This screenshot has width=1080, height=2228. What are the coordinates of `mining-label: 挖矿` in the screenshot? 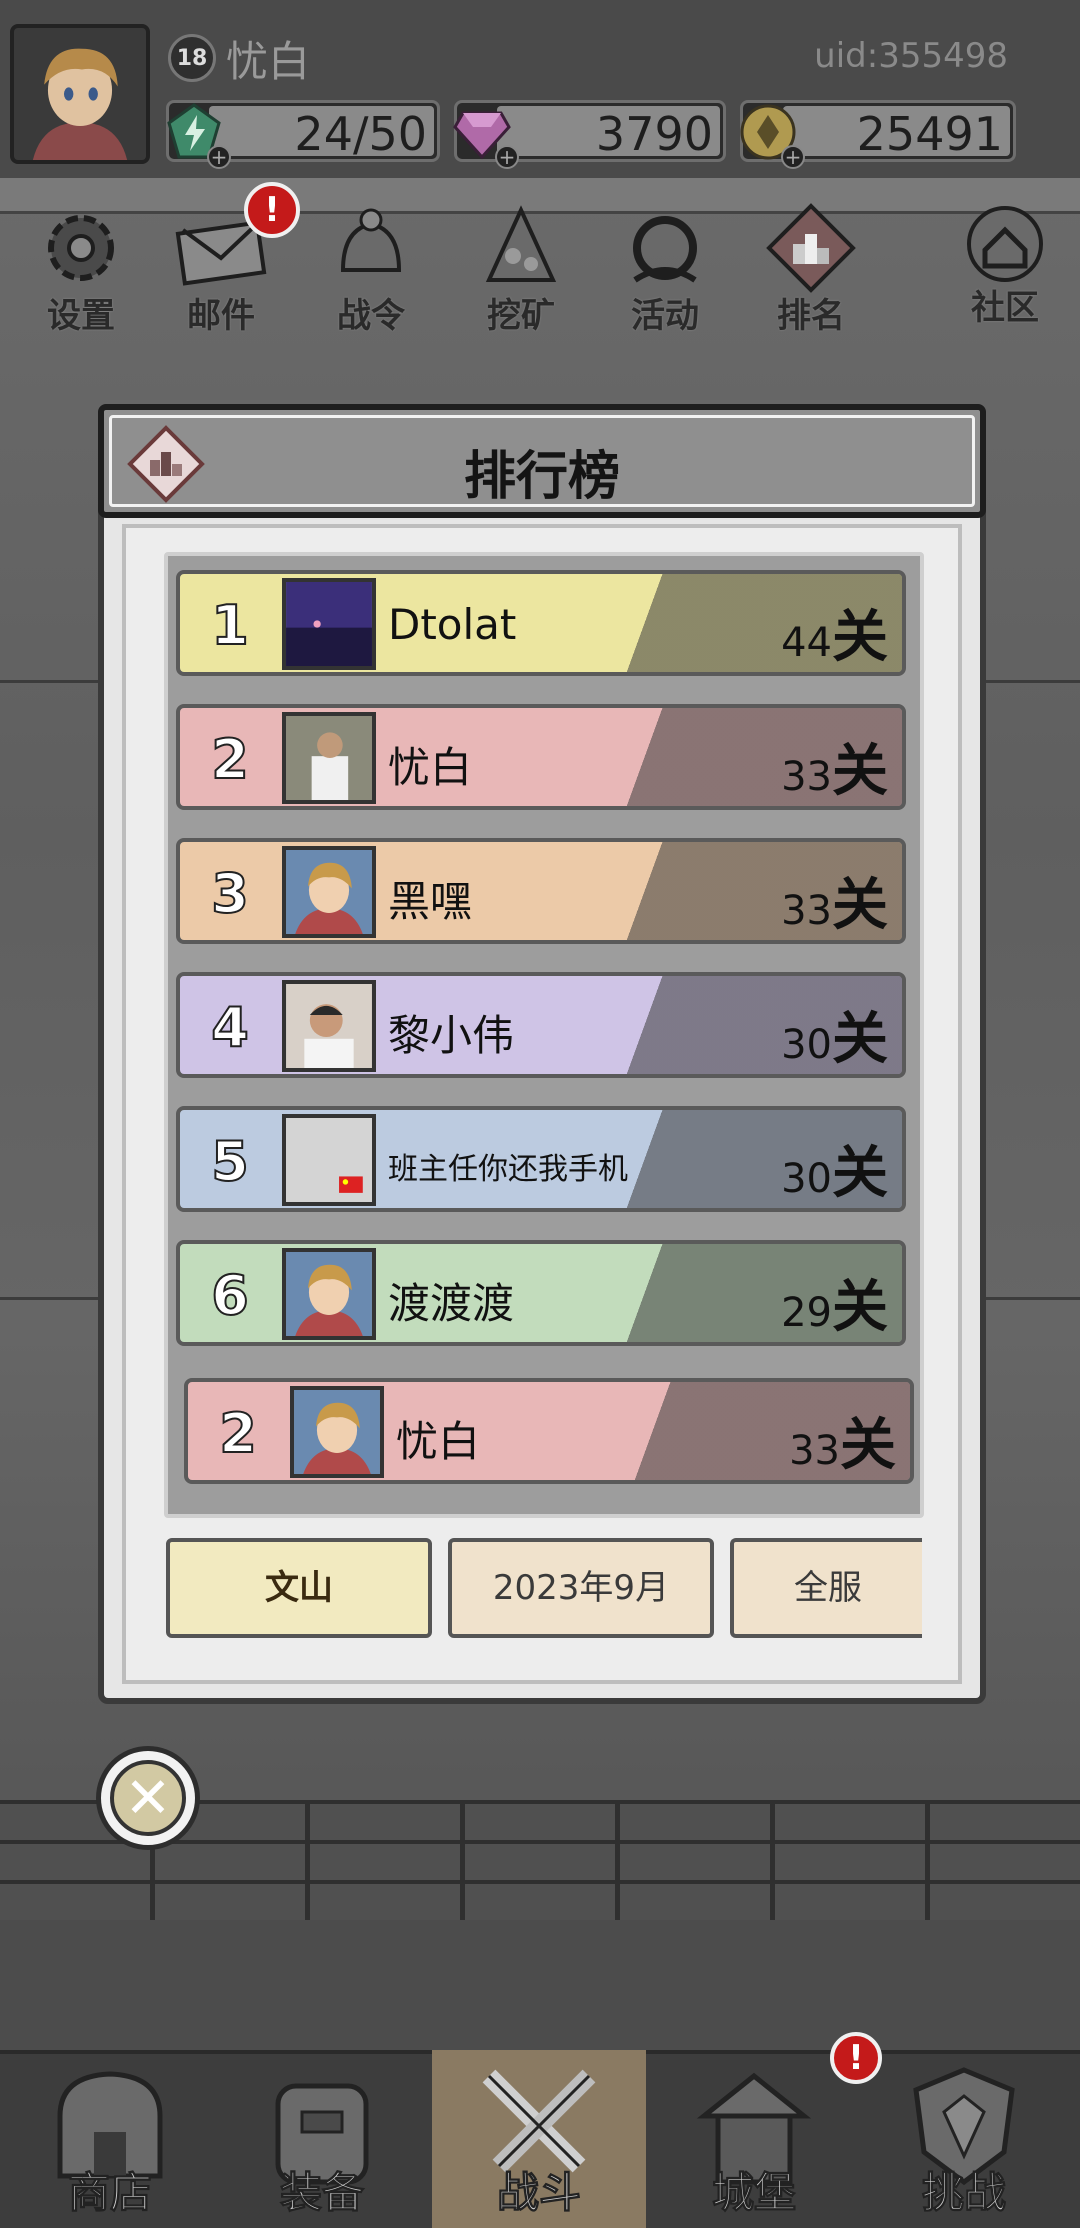 It's located at (521, 316).